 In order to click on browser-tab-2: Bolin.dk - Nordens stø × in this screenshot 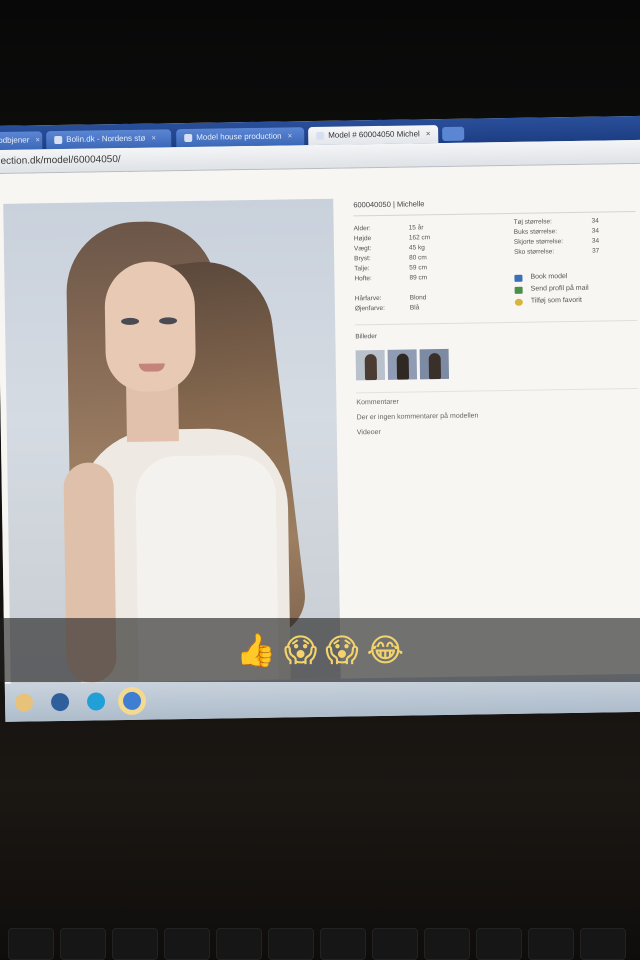, I will do `click(109, 139)`.